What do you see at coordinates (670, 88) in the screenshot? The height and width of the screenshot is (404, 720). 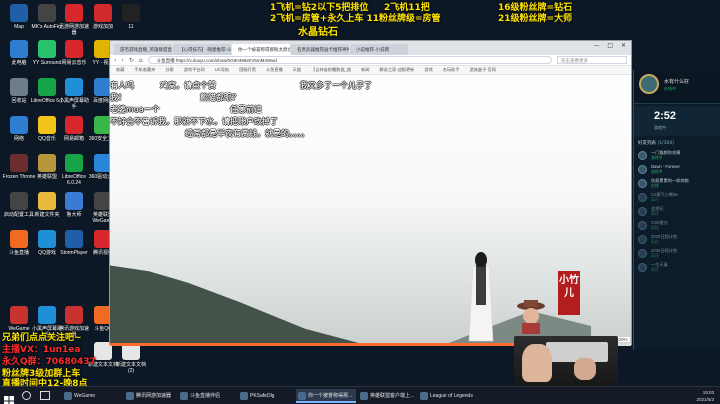 I see `client-status: 在线中` at bounding box center [670, 88].